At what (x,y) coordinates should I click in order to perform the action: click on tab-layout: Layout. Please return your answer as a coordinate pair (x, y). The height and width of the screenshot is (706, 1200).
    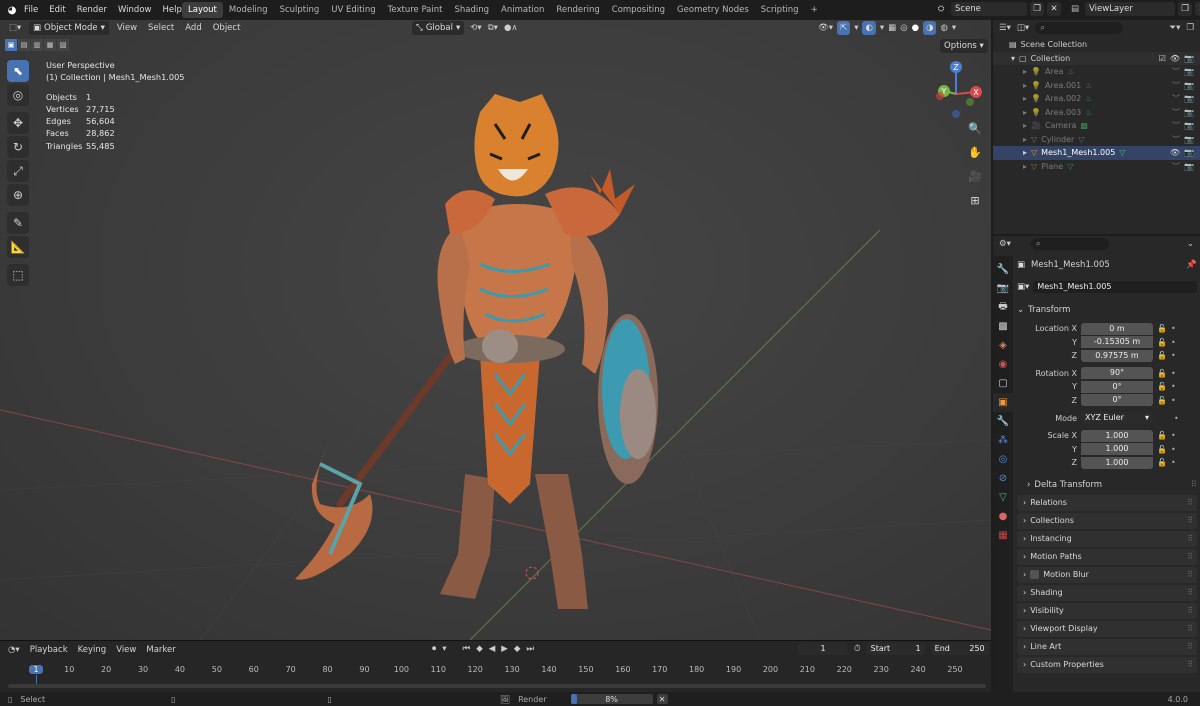
    Looking at the image, I should click on (202, 10).